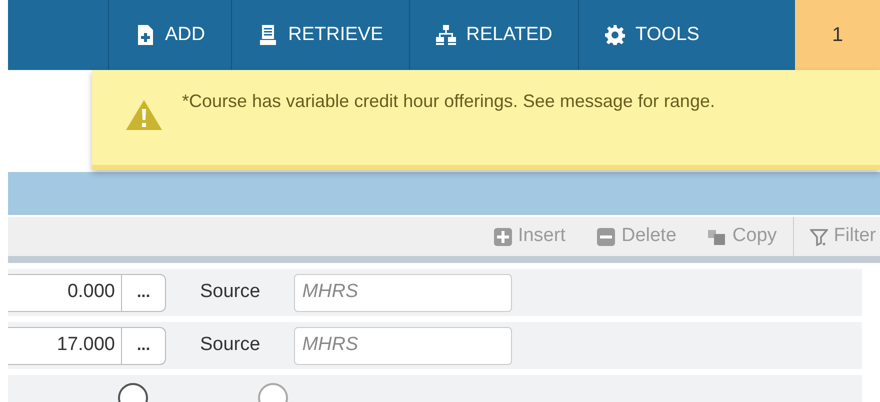 Image resolution: width=880 pixels, height=402 pixels. What do you see at coordinates (65, 293) in the screenshot?
I see `number-field: 0.000` at bounding box center [65, 293].